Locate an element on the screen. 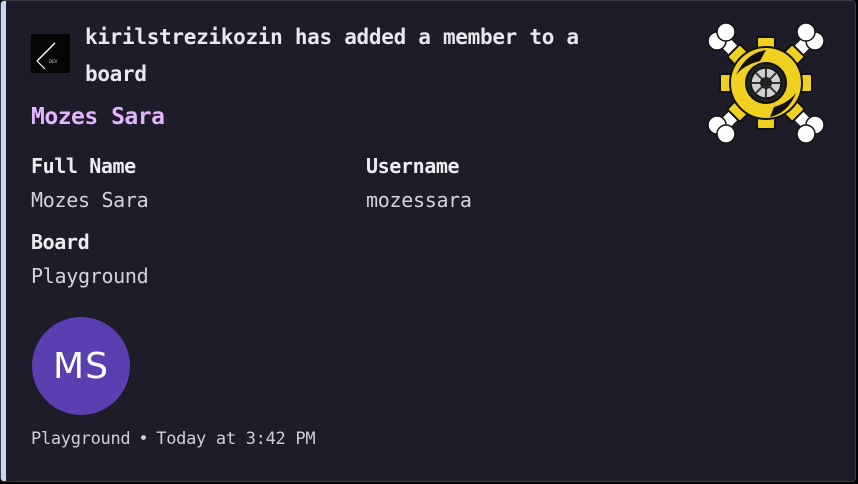 The height and width of the screenshot is (484, 858). embed-thumbnail is located at coordinates (766, 83).